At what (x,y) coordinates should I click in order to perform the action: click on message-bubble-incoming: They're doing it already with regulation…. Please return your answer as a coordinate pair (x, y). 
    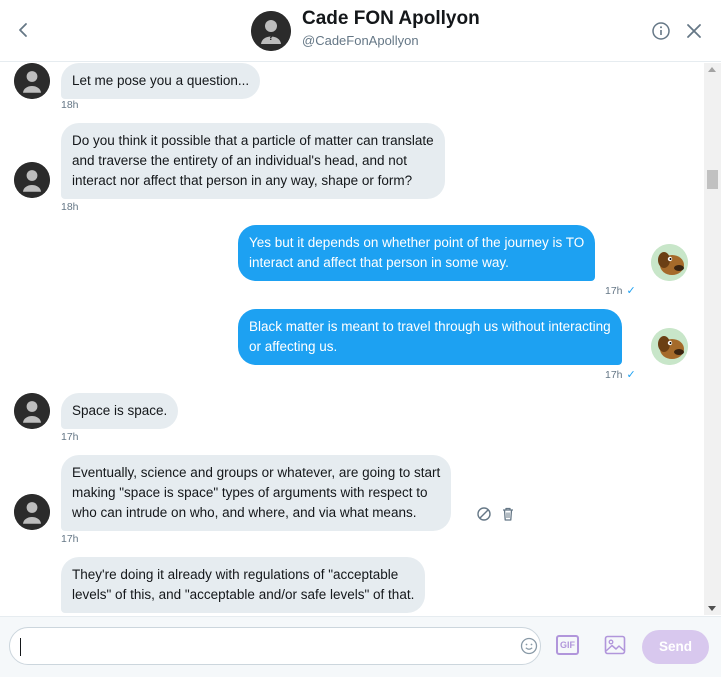
    Looking at the image, I should click on (243, 585).